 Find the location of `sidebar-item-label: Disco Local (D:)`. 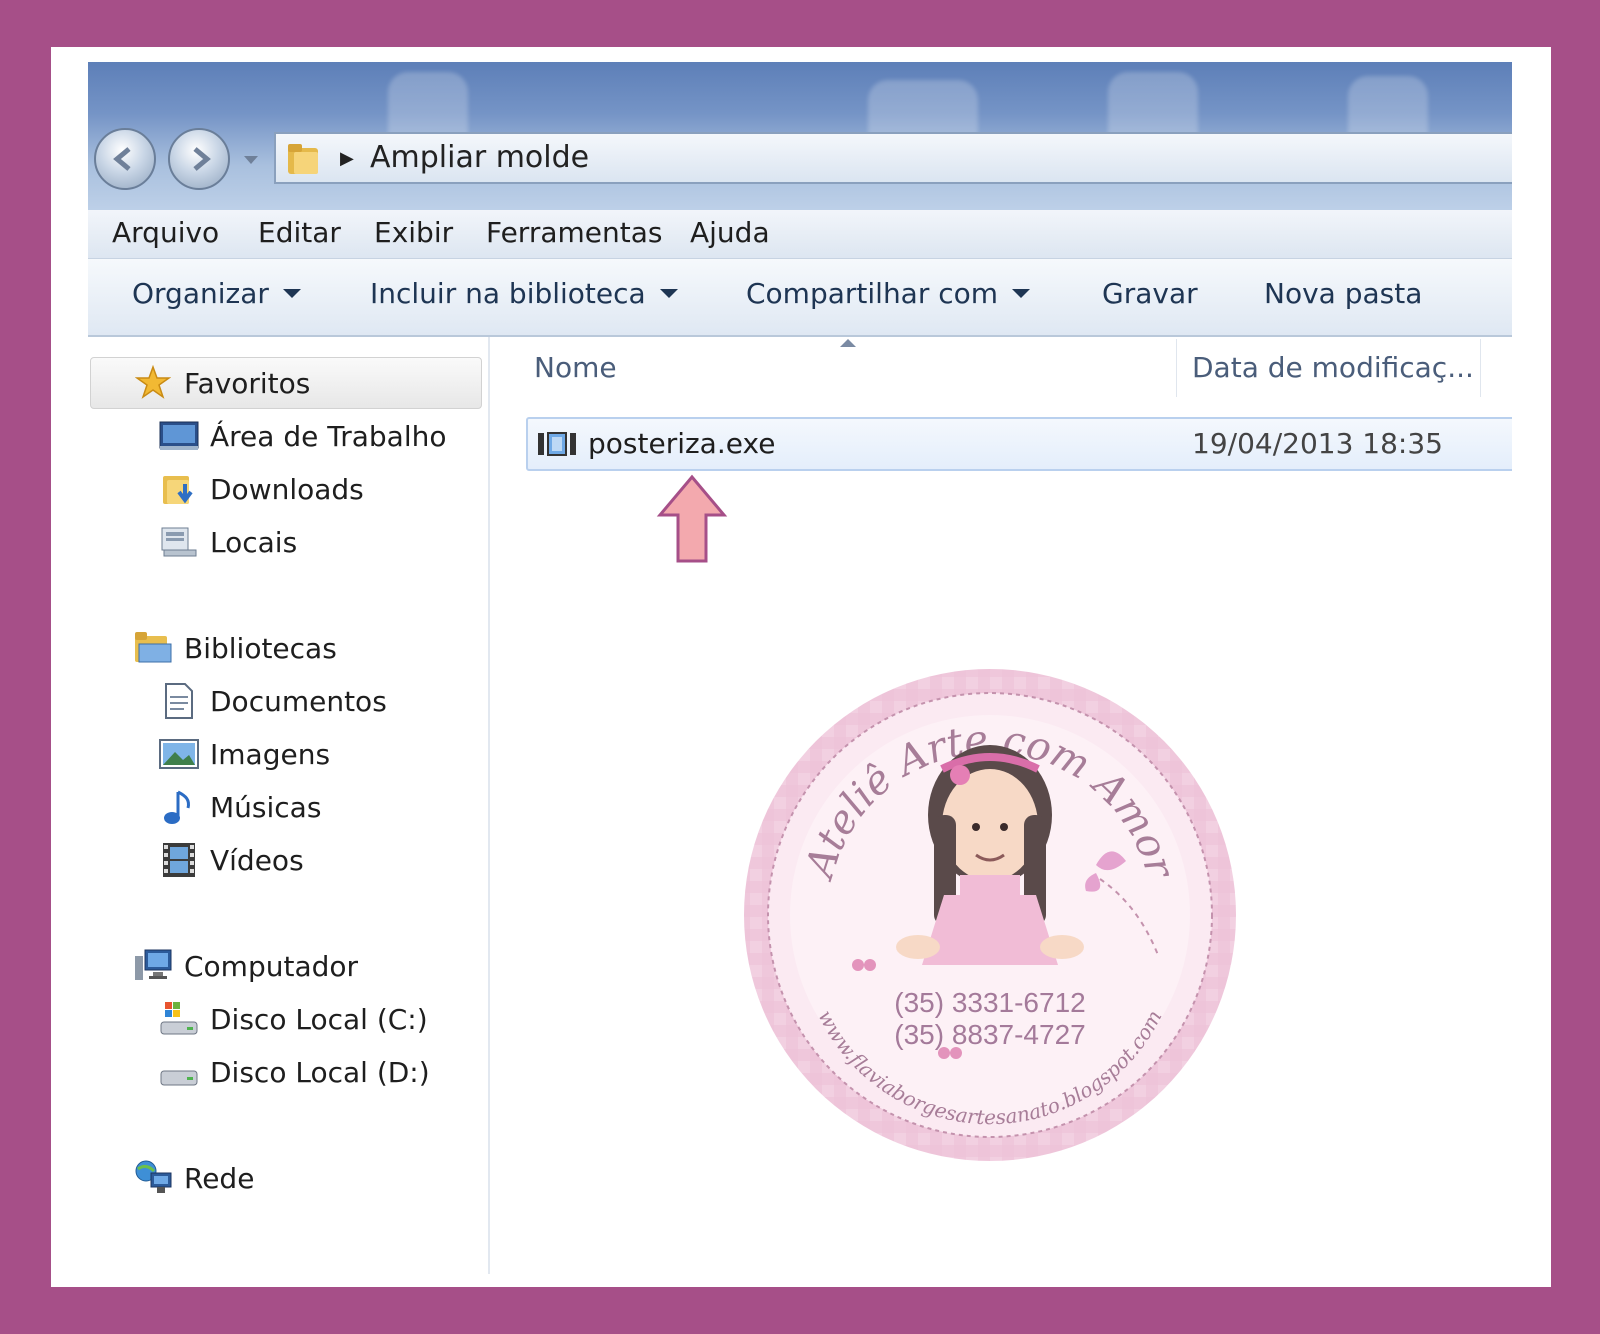

sidebar-item-label: Disco Local (D:) is located at coordinates (320, 1072).